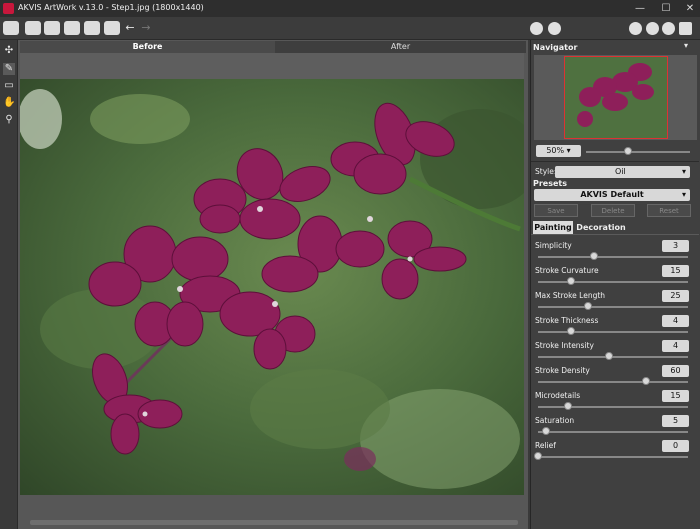  Describe the element at coordinates (615, 234) in the screenshot. I see `tab-divider` at that location.